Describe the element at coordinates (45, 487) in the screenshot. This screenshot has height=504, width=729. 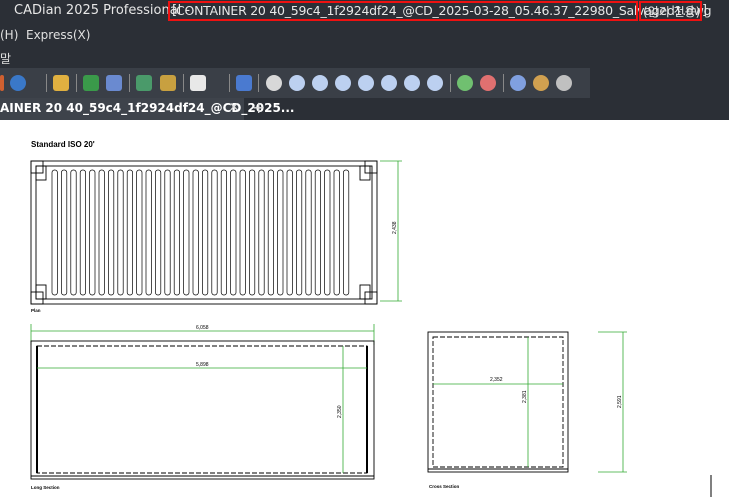
I see `long-section-label: Long Section` at that location.